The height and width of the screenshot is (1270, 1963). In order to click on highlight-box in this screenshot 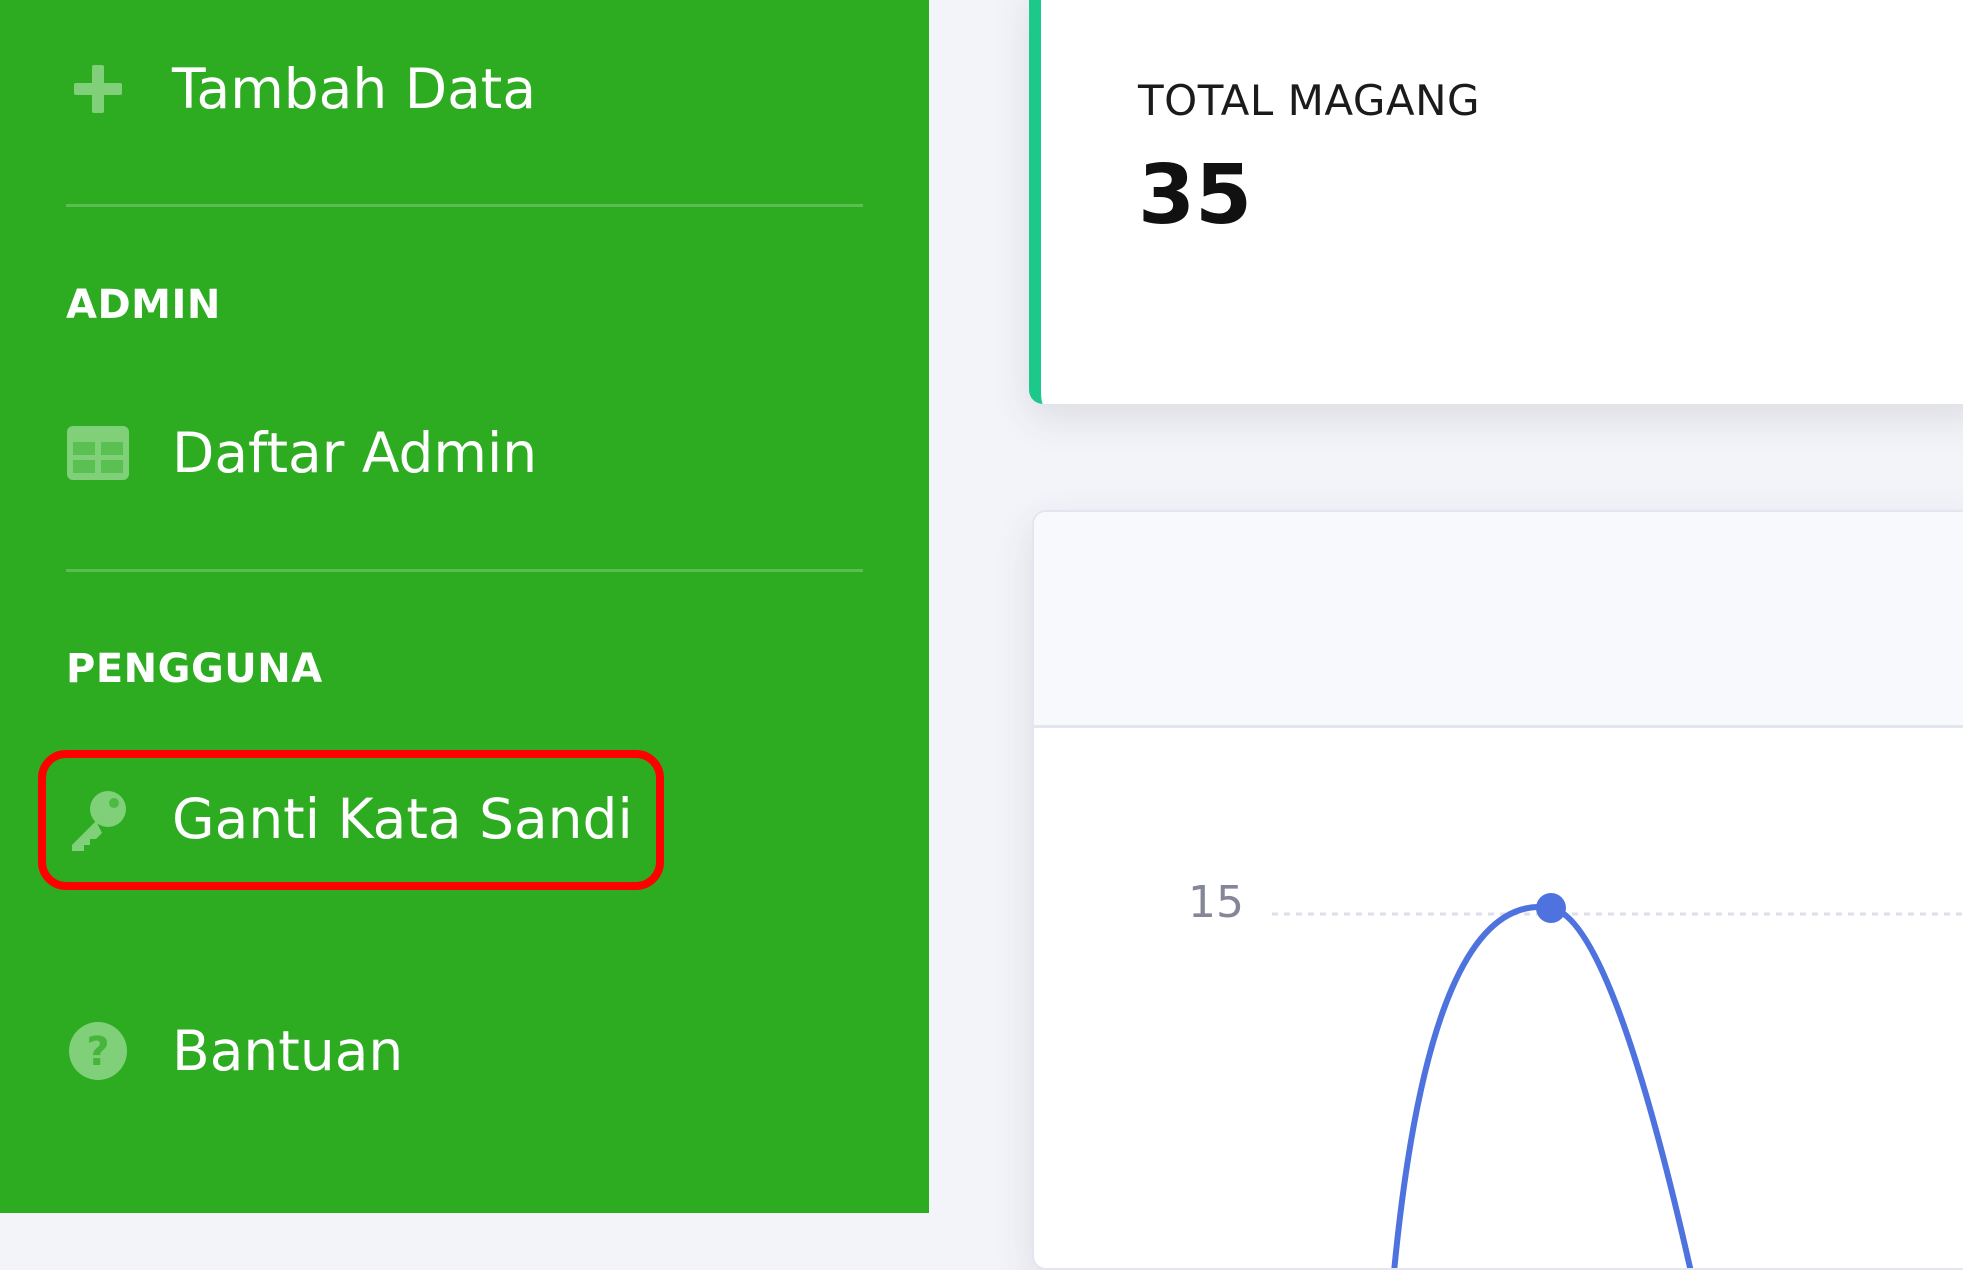, I will do `click(351, 820)`.